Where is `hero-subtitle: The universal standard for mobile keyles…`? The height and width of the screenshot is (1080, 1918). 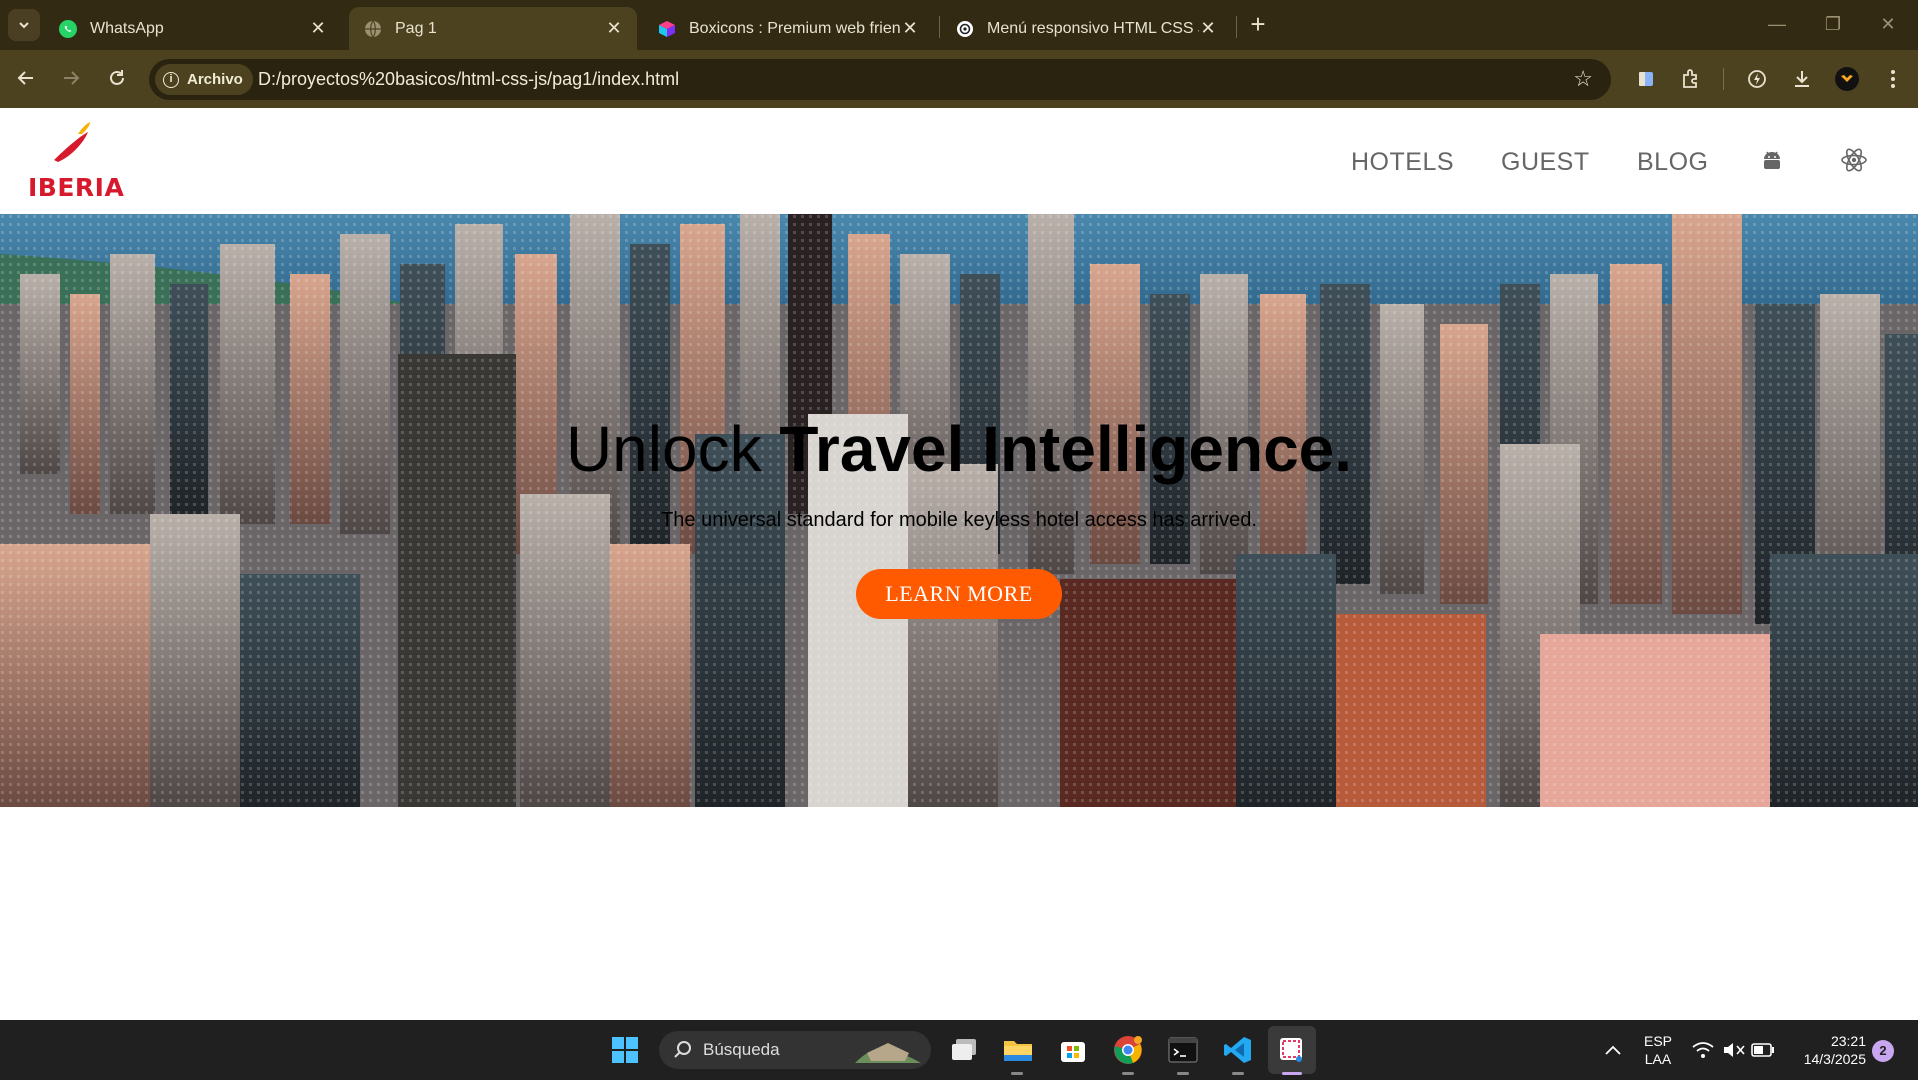
hero-subtitle: The universal standard for mobile keyles… is located at coordinates (959, 520).